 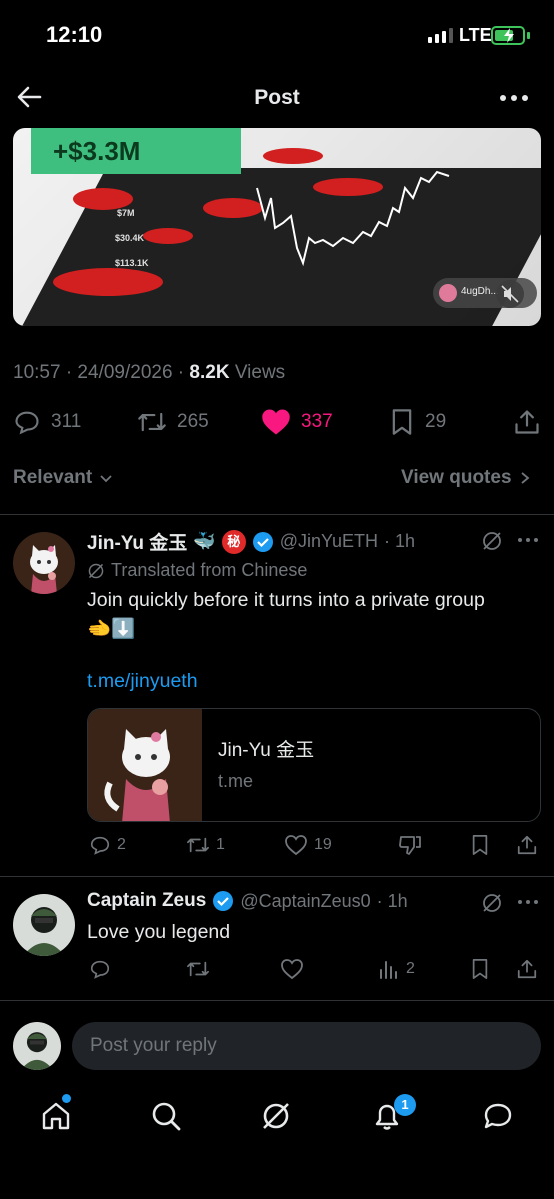 What do you see at coordinates (47, 422) in the screenshot?
I see `reply-button: 311` at bounding box center [47, 422].